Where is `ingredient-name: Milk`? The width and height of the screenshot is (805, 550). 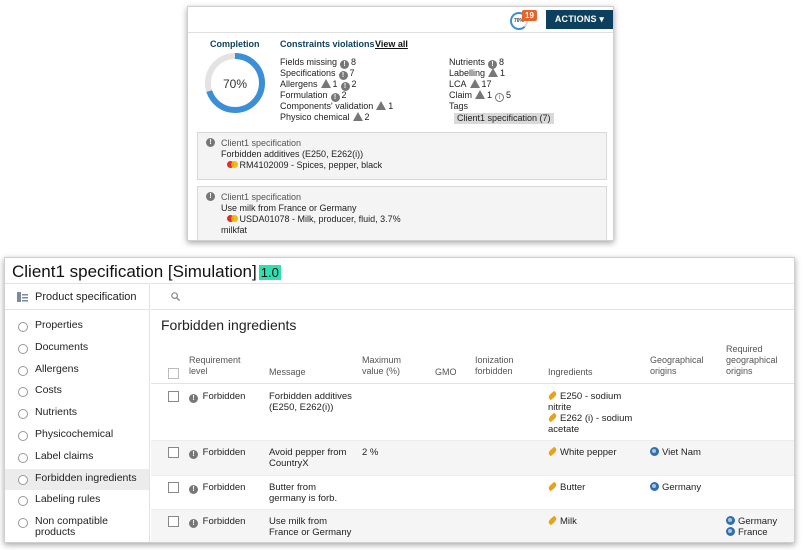 ingredient-name: Milk is located at coordinates (568, 521).